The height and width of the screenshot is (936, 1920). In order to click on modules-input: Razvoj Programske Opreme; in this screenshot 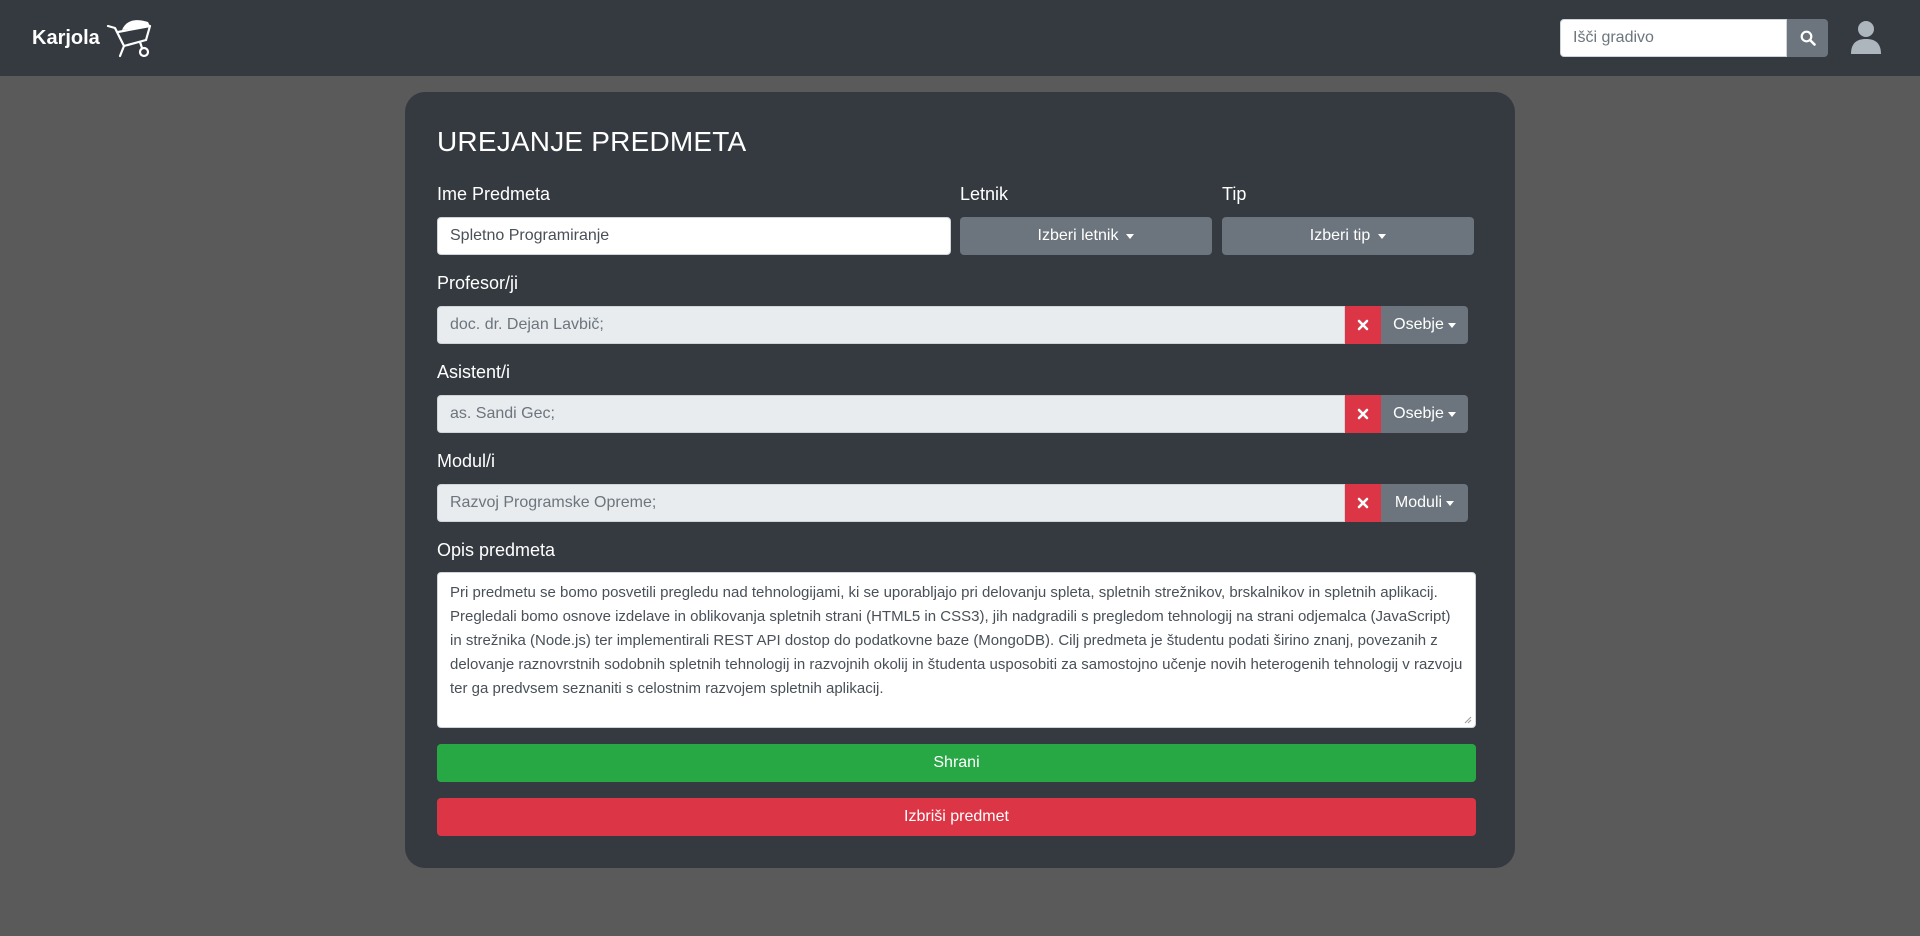, I will do `click(891, 503)`.